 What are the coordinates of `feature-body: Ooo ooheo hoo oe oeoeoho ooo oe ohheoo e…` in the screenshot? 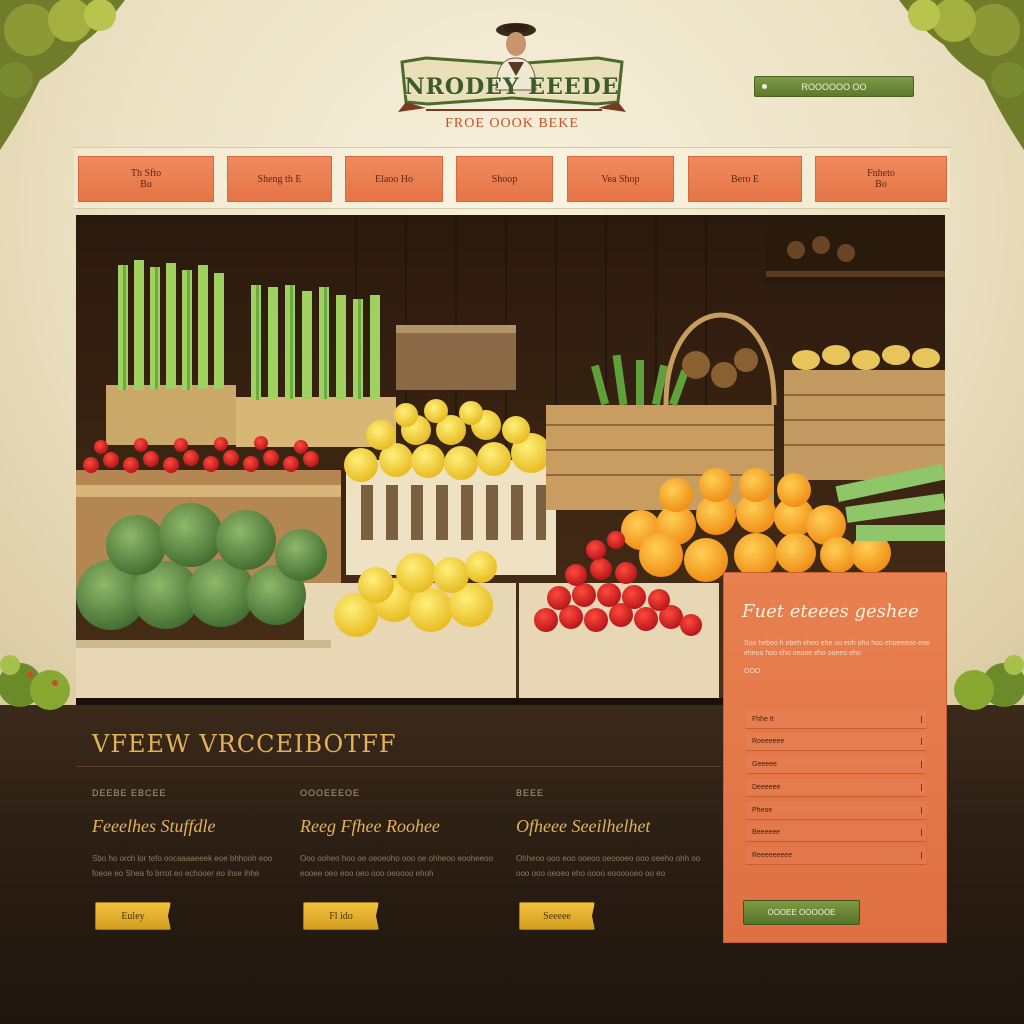 It's located at (397, 866).